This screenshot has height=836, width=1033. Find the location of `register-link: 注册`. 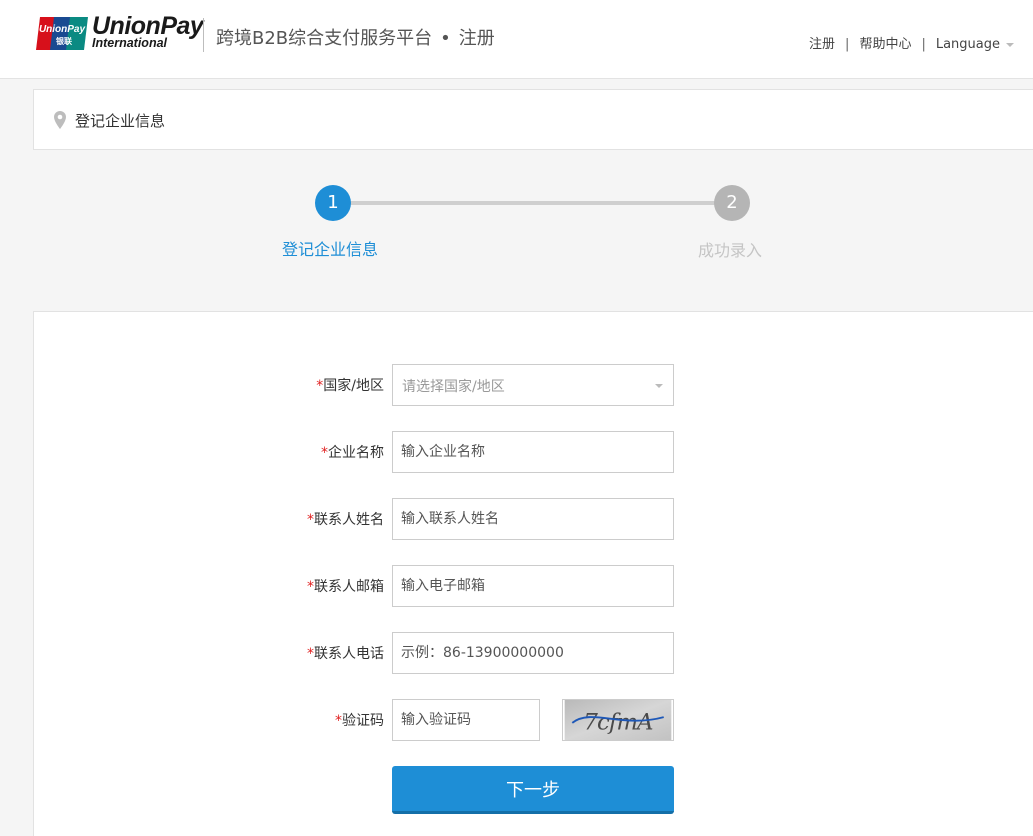

register-link: 注册 is located at coordinates (822, 44).